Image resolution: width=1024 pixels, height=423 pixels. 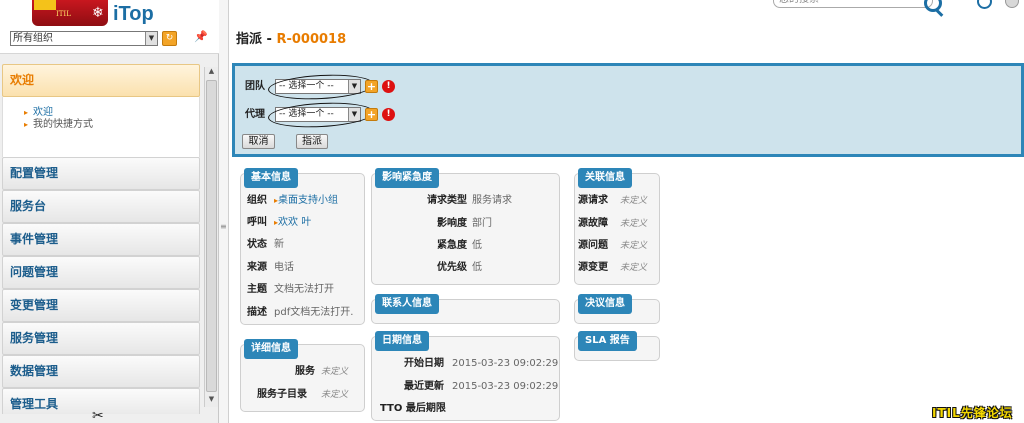 What do you see at coordinates (402, 341) in the screenshot?
I see `dates-header: 日期信息` at bounding box center [402, 341].